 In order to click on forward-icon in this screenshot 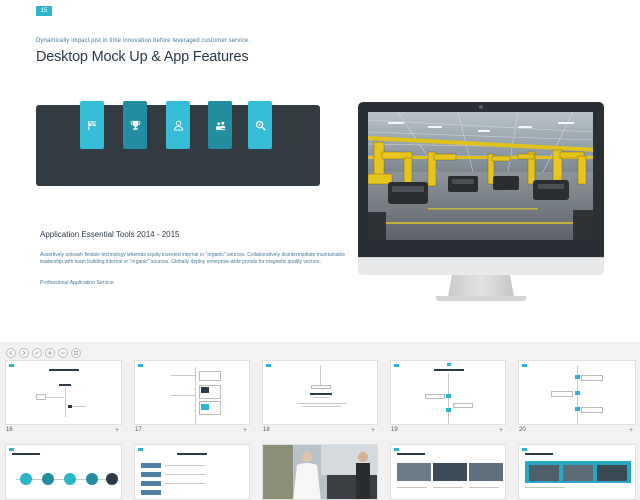, I will do `click(24, 353)`.